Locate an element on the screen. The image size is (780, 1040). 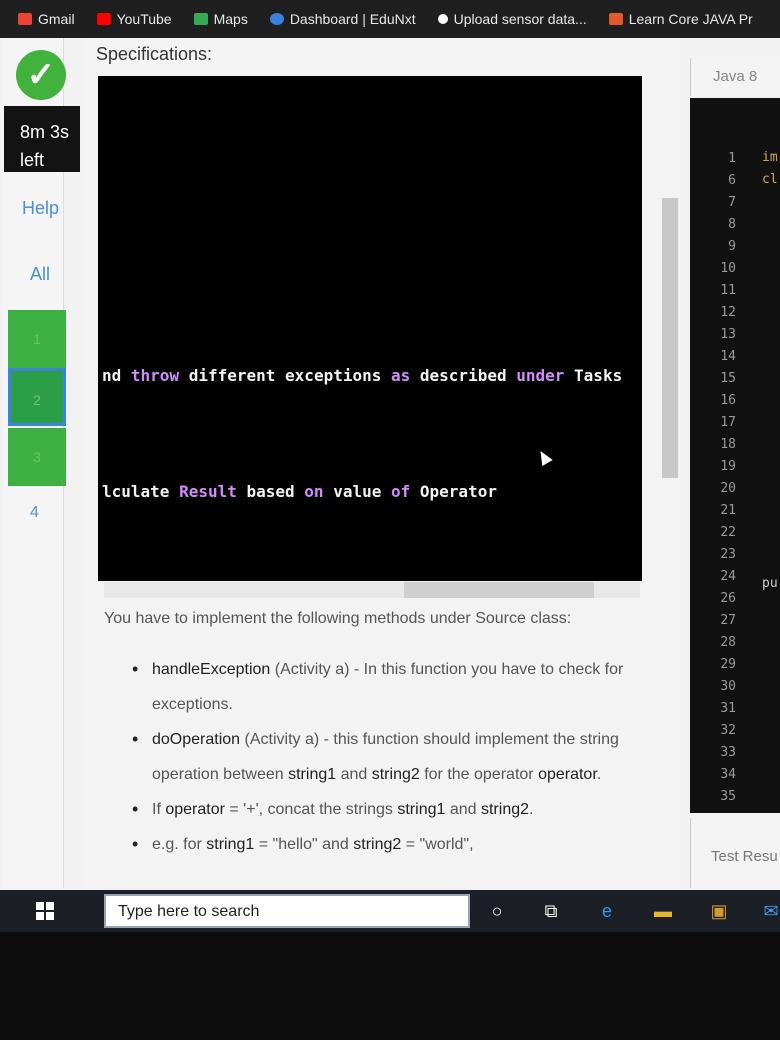
bookmark-learn-java: Learn Core JAVA Pr is located at coordinates (680, 19).